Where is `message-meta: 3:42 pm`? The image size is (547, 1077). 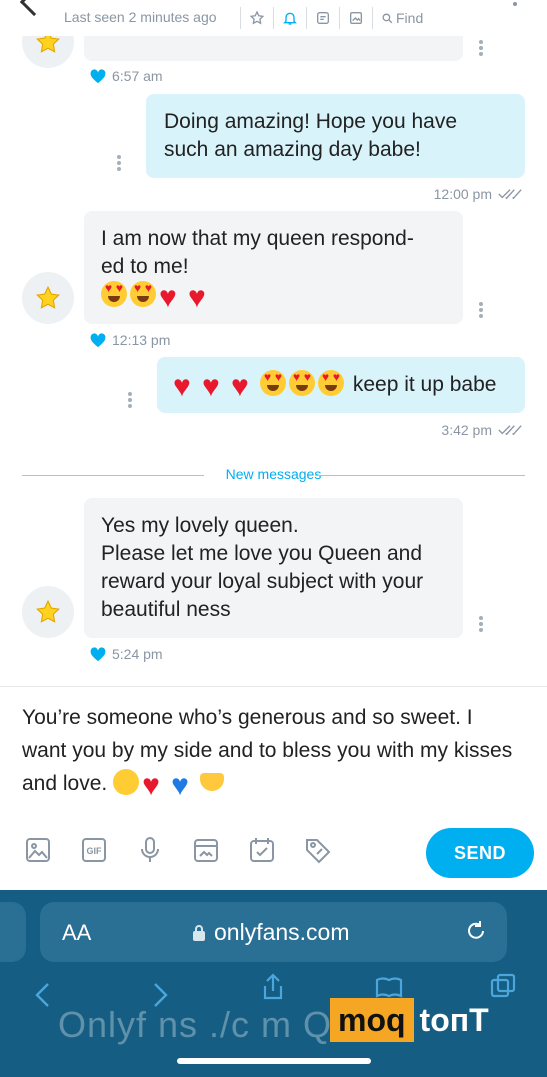
message-meta: 3:42 pm is located at coordinates (481, 430).